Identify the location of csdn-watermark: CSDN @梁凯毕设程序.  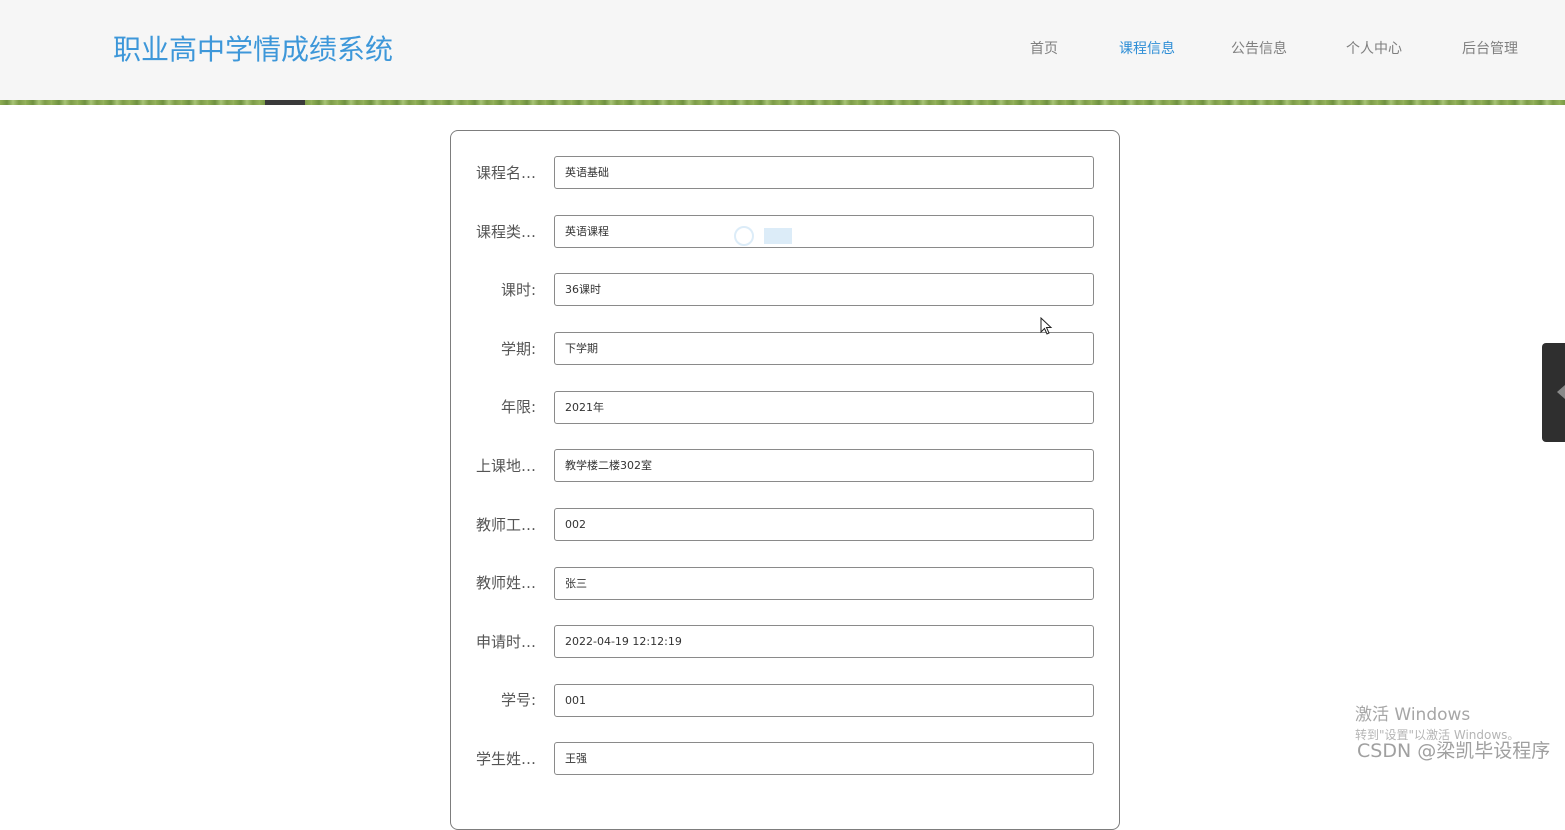
(1454, 751).